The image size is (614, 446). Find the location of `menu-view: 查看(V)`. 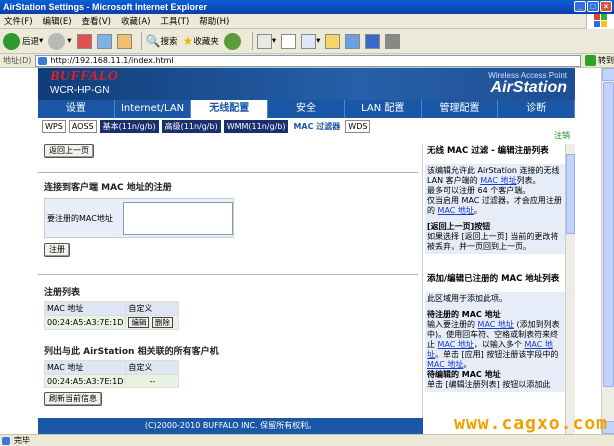

menu-view: 查看(V) is located at coordinates (96, 21).